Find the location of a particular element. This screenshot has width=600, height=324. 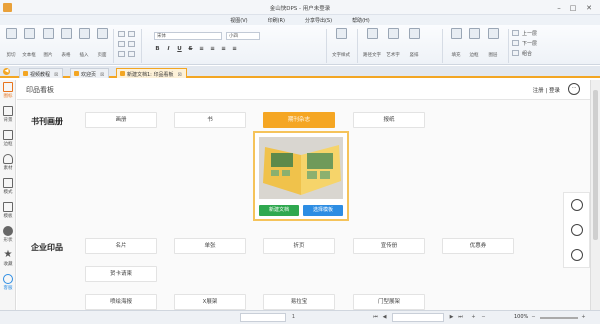

vertical-scrollbar is located at coordinates (595, 195).